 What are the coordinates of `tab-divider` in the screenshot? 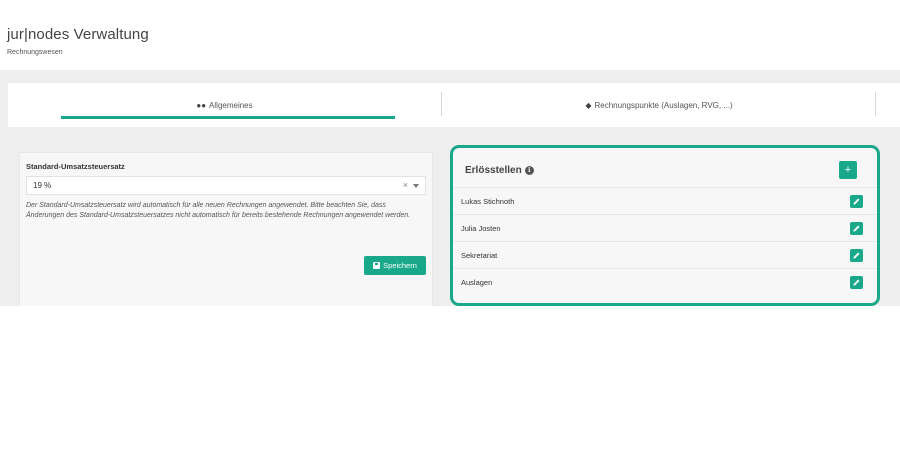 It's located at (875, 104).